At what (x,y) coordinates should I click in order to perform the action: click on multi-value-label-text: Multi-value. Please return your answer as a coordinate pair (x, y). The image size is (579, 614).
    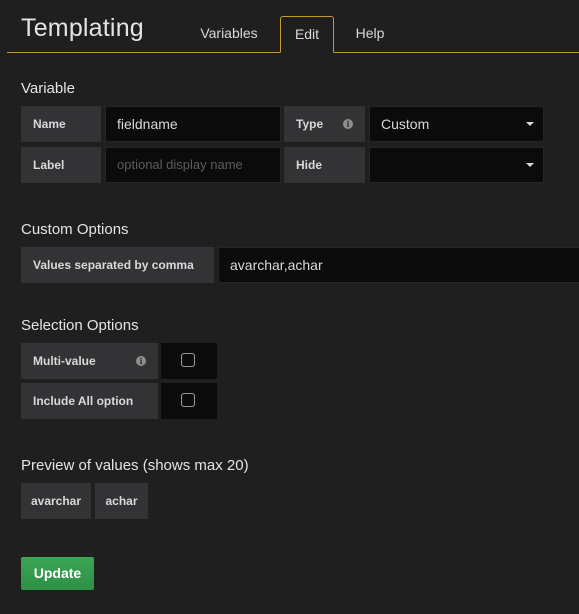
    Looking at the image, I should click on (64, 361).